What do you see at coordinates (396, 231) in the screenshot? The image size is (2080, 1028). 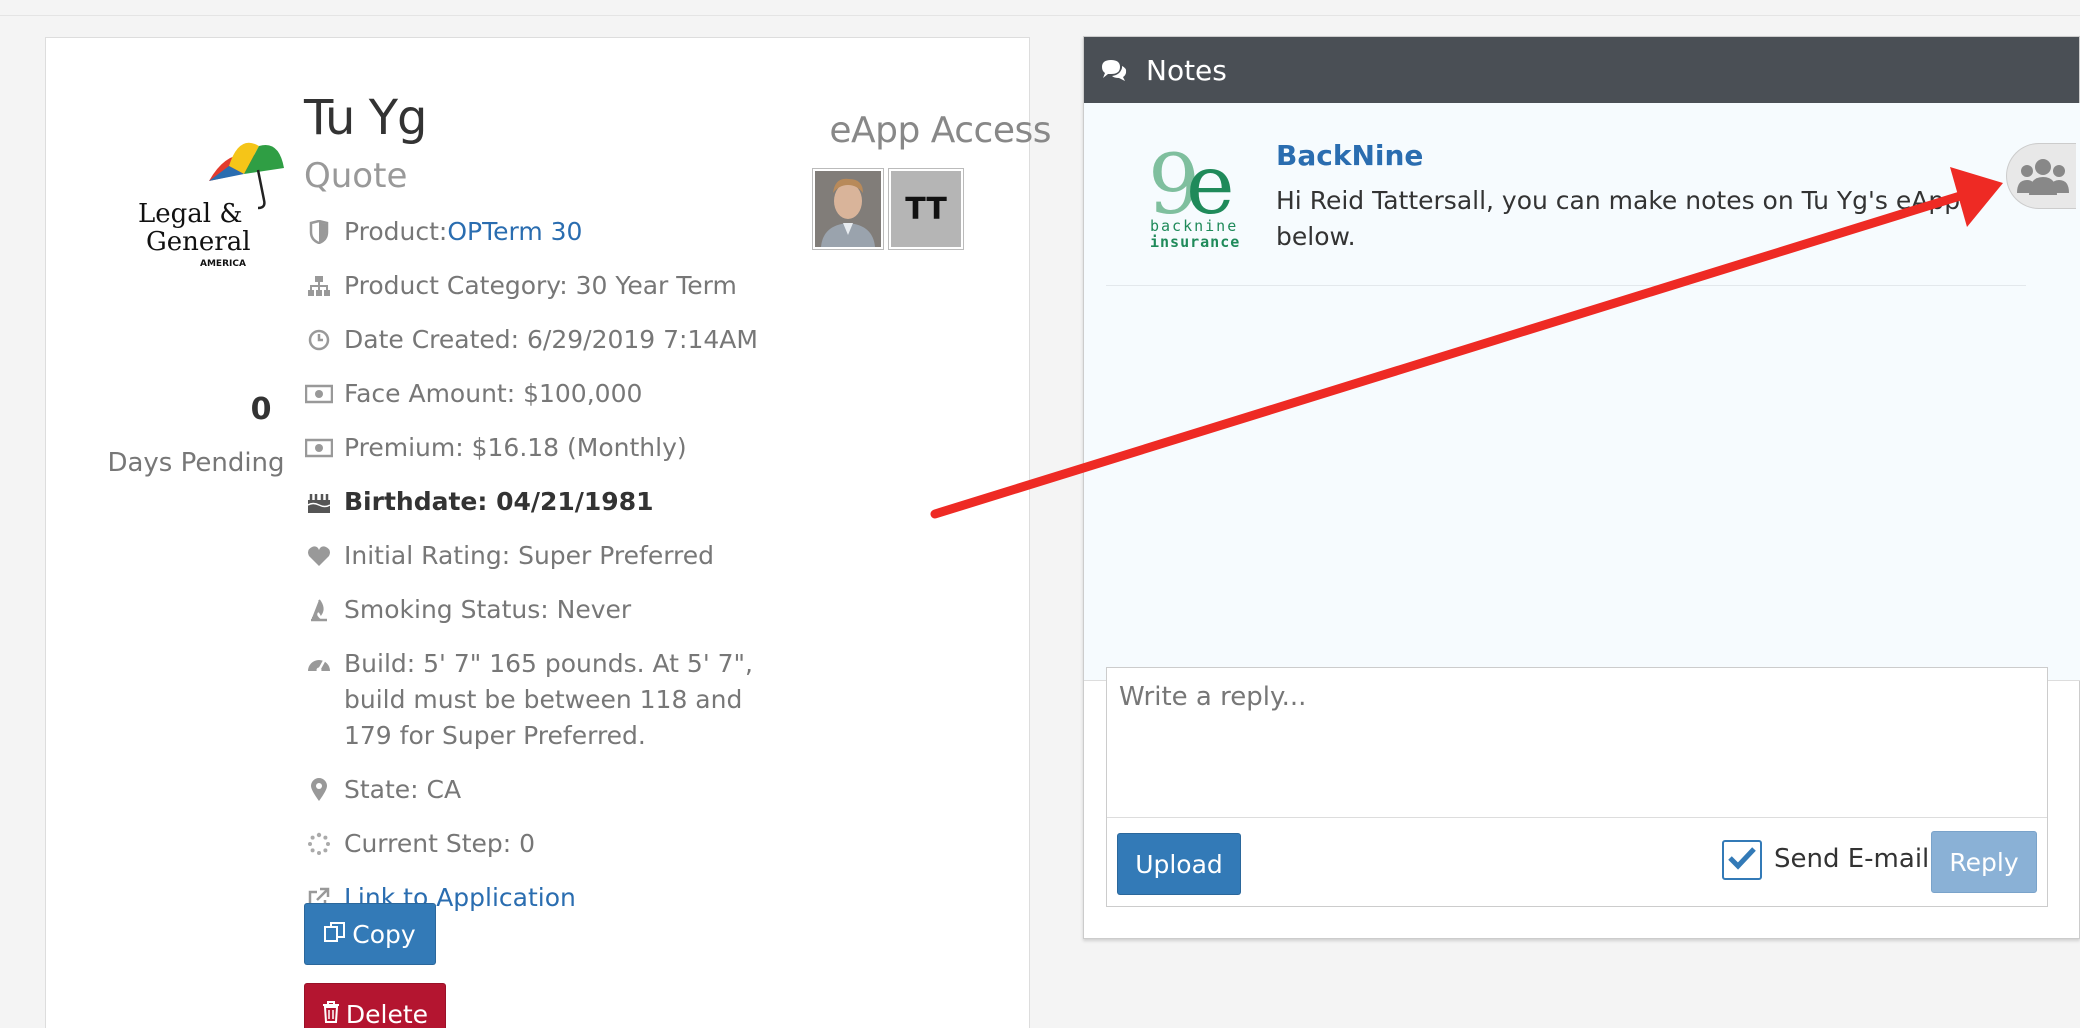 I see `product-label: Product:` at bounding box center [396, 231].